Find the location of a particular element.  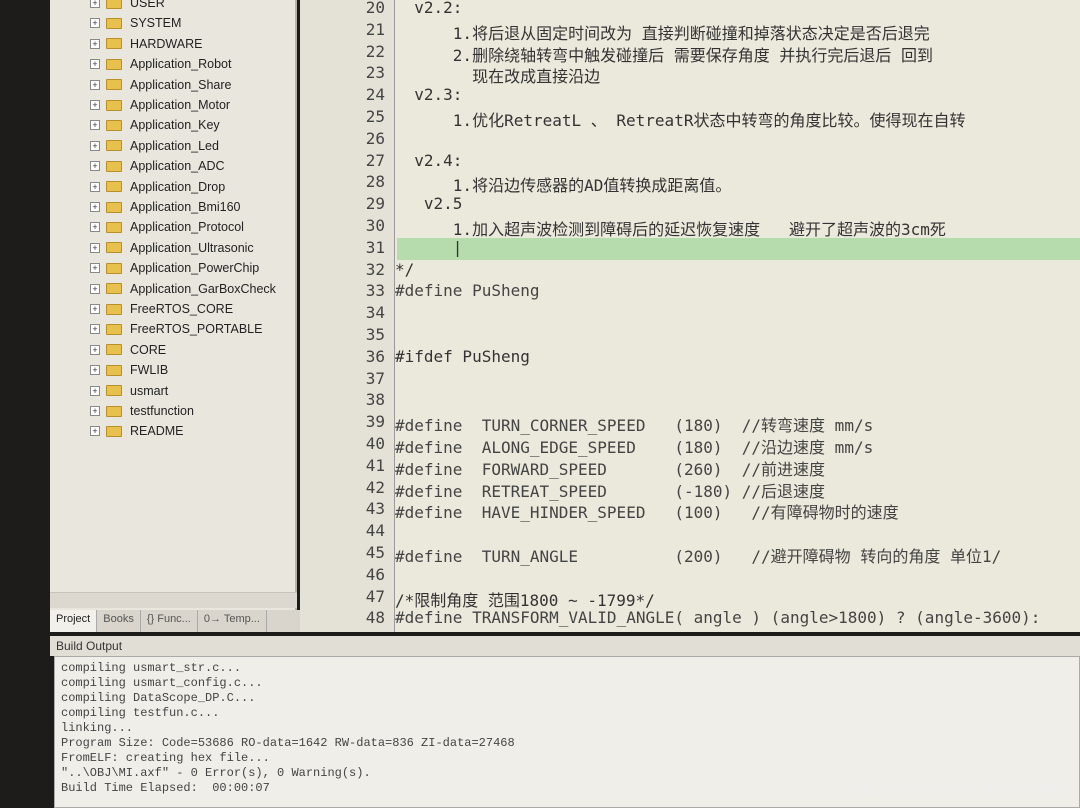

line-number: 26 is located at coordinates (375, 138).